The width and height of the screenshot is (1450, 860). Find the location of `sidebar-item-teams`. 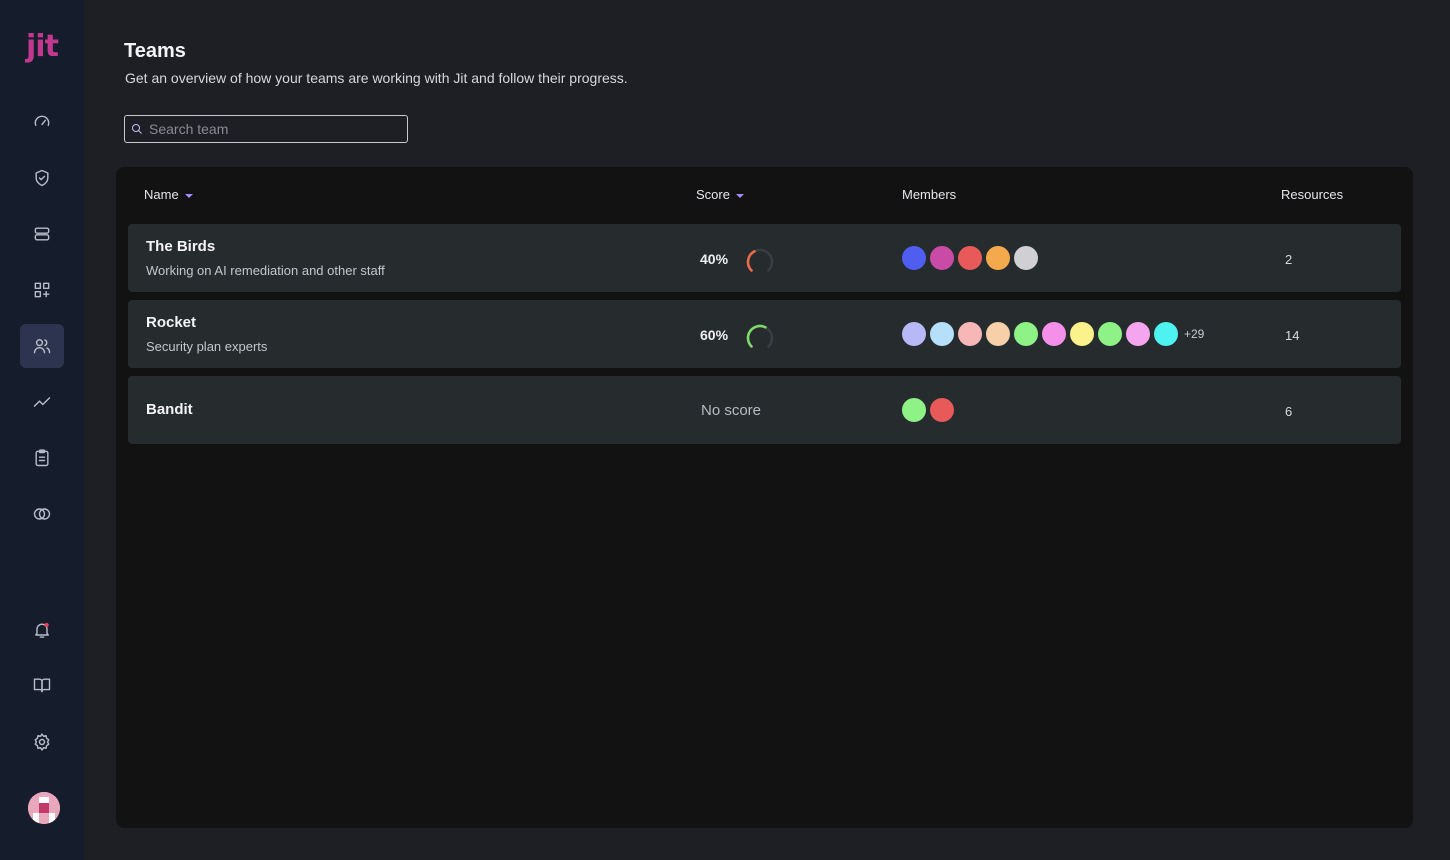

sidebar-item-teams is located at coordinates (42, 346).